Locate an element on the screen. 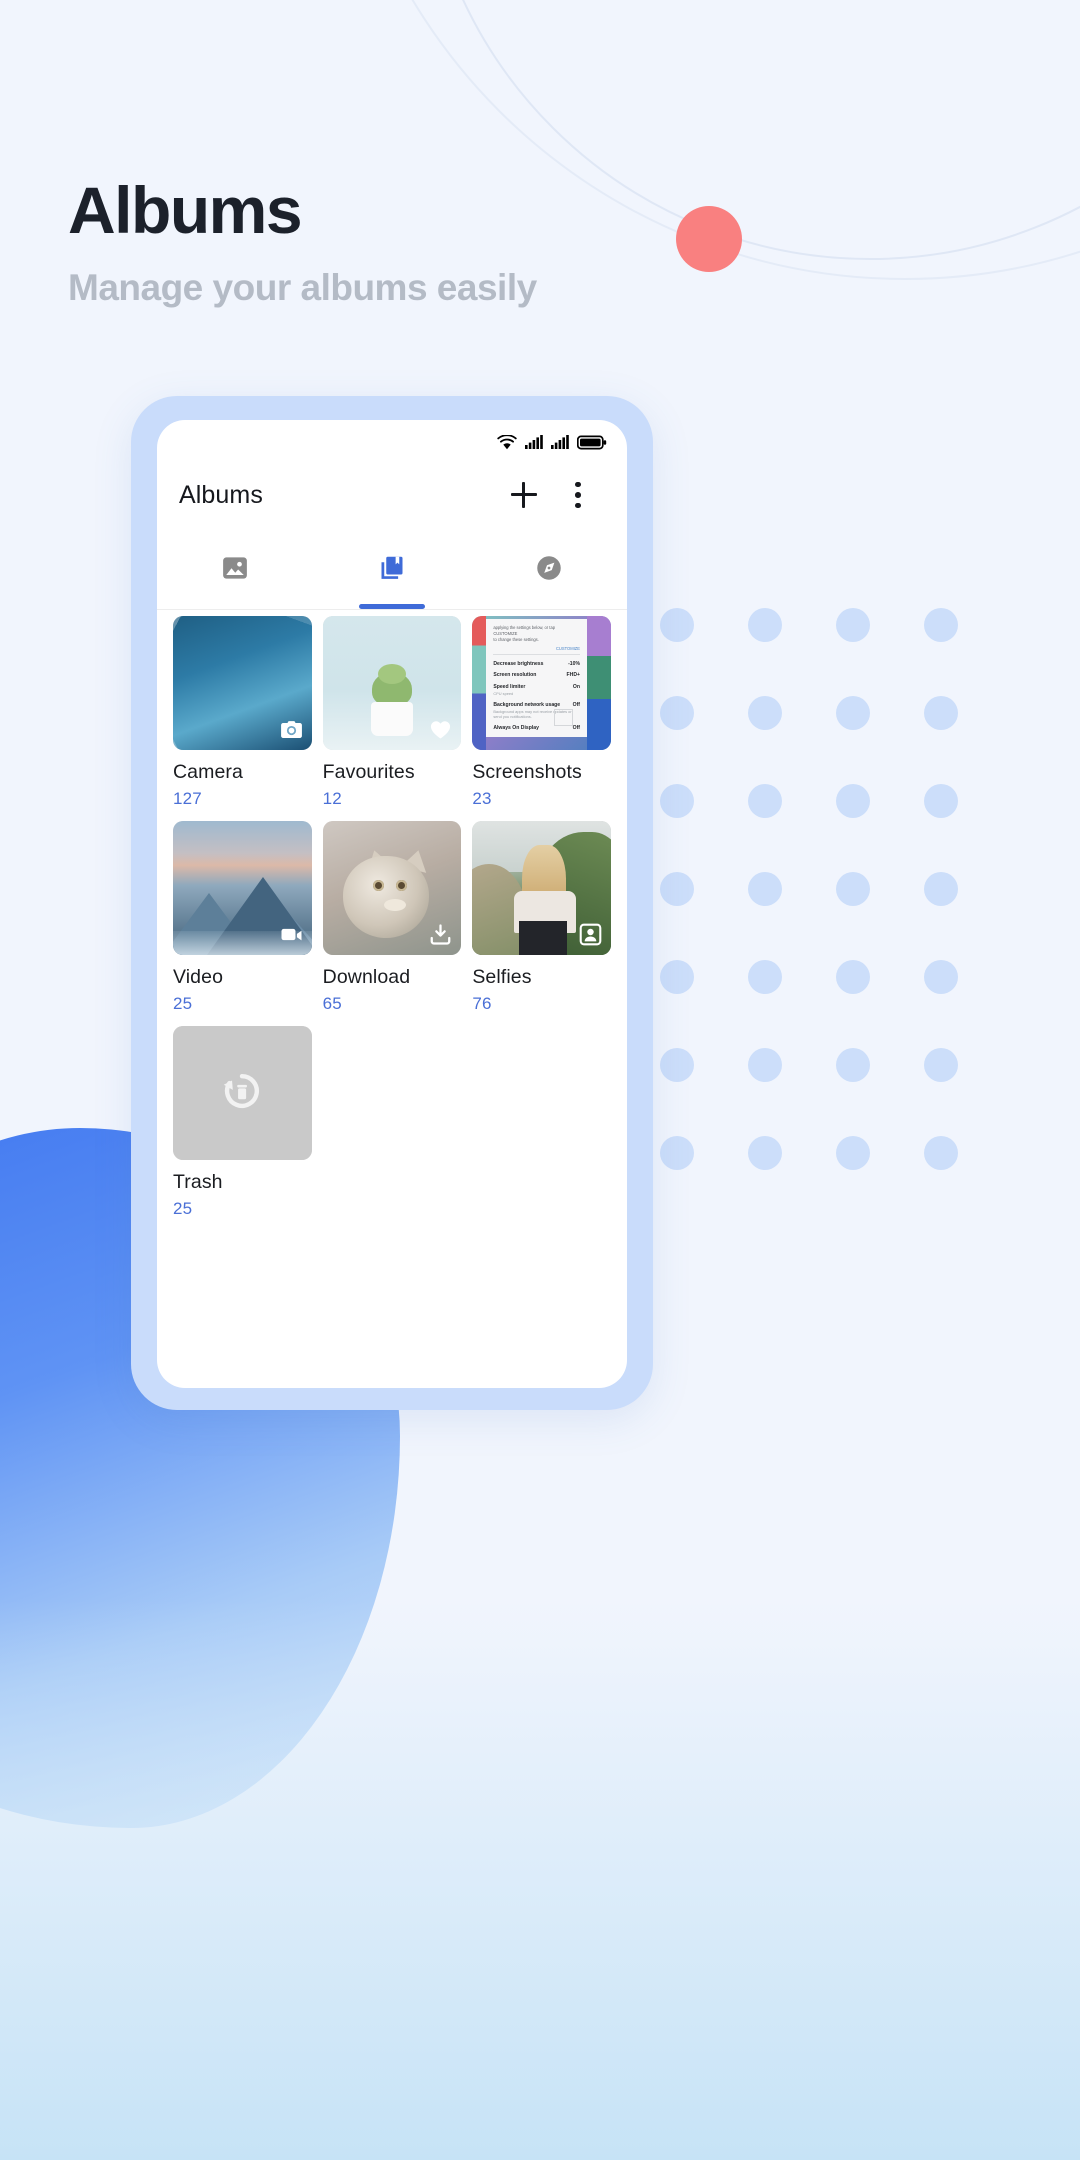 The height and width of the screenshot is (2160, 1080). compass-icon is located at coordinates (549, 570).